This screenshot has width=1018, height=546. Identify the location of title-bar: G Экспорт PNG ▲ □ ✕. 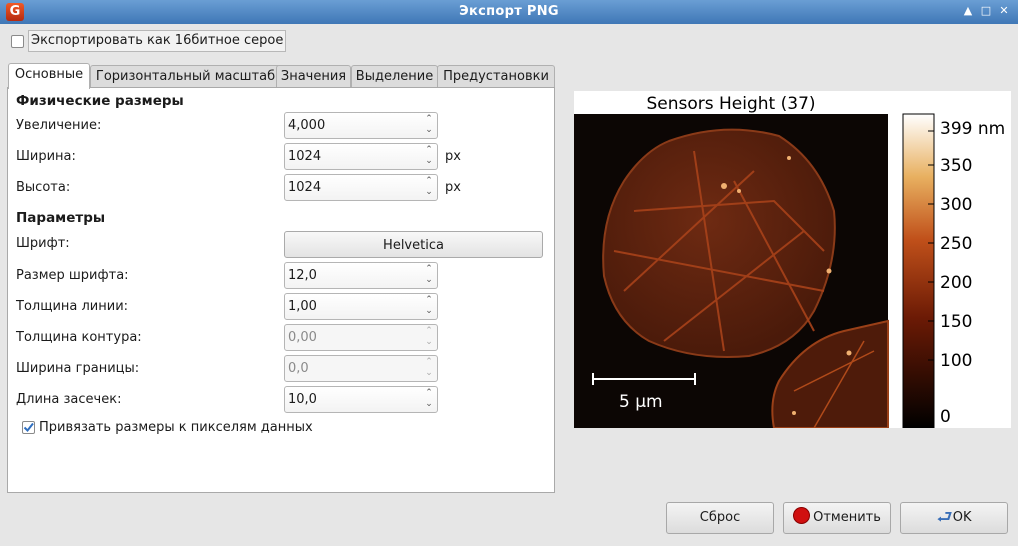
(509, 12).